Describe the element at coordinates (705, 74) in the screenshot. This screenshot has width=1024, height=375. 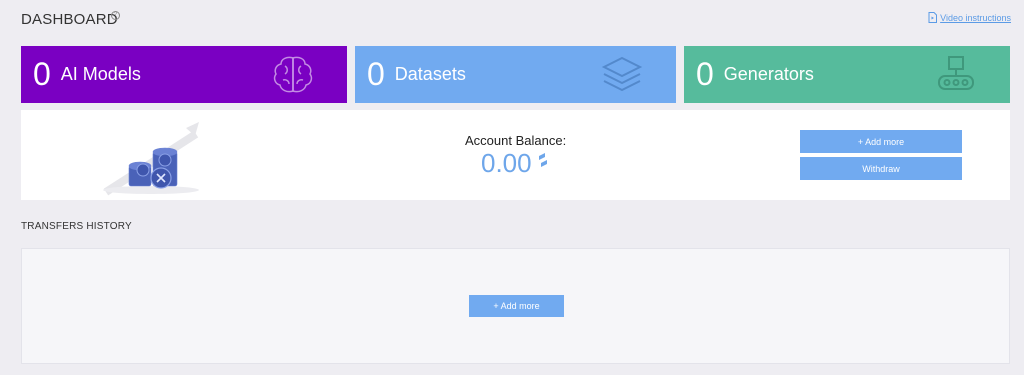
I see `generators-count: 0` at that location.